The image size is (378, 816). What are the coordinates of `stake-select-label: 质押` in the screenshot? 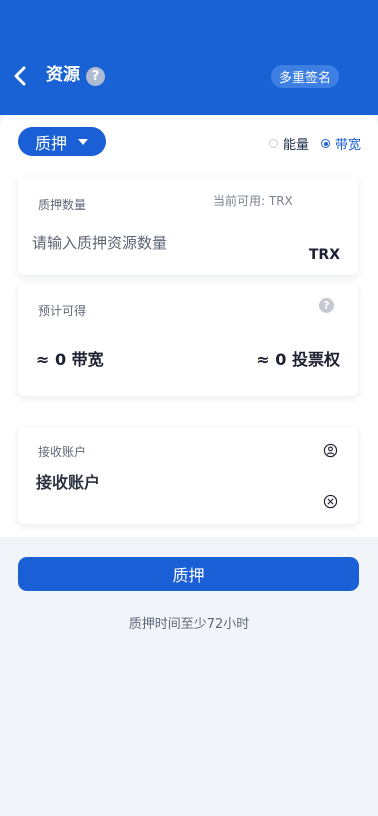 It's located at (51, 143).